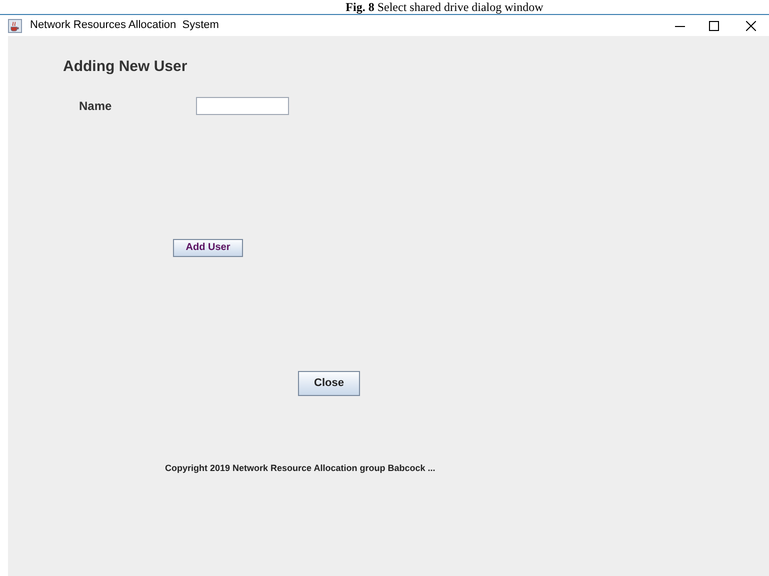 The image size is (769, 576). Describe the element at coordinates (208, 247) in the screenshot. I see `add-user-button: Add User` at that location.